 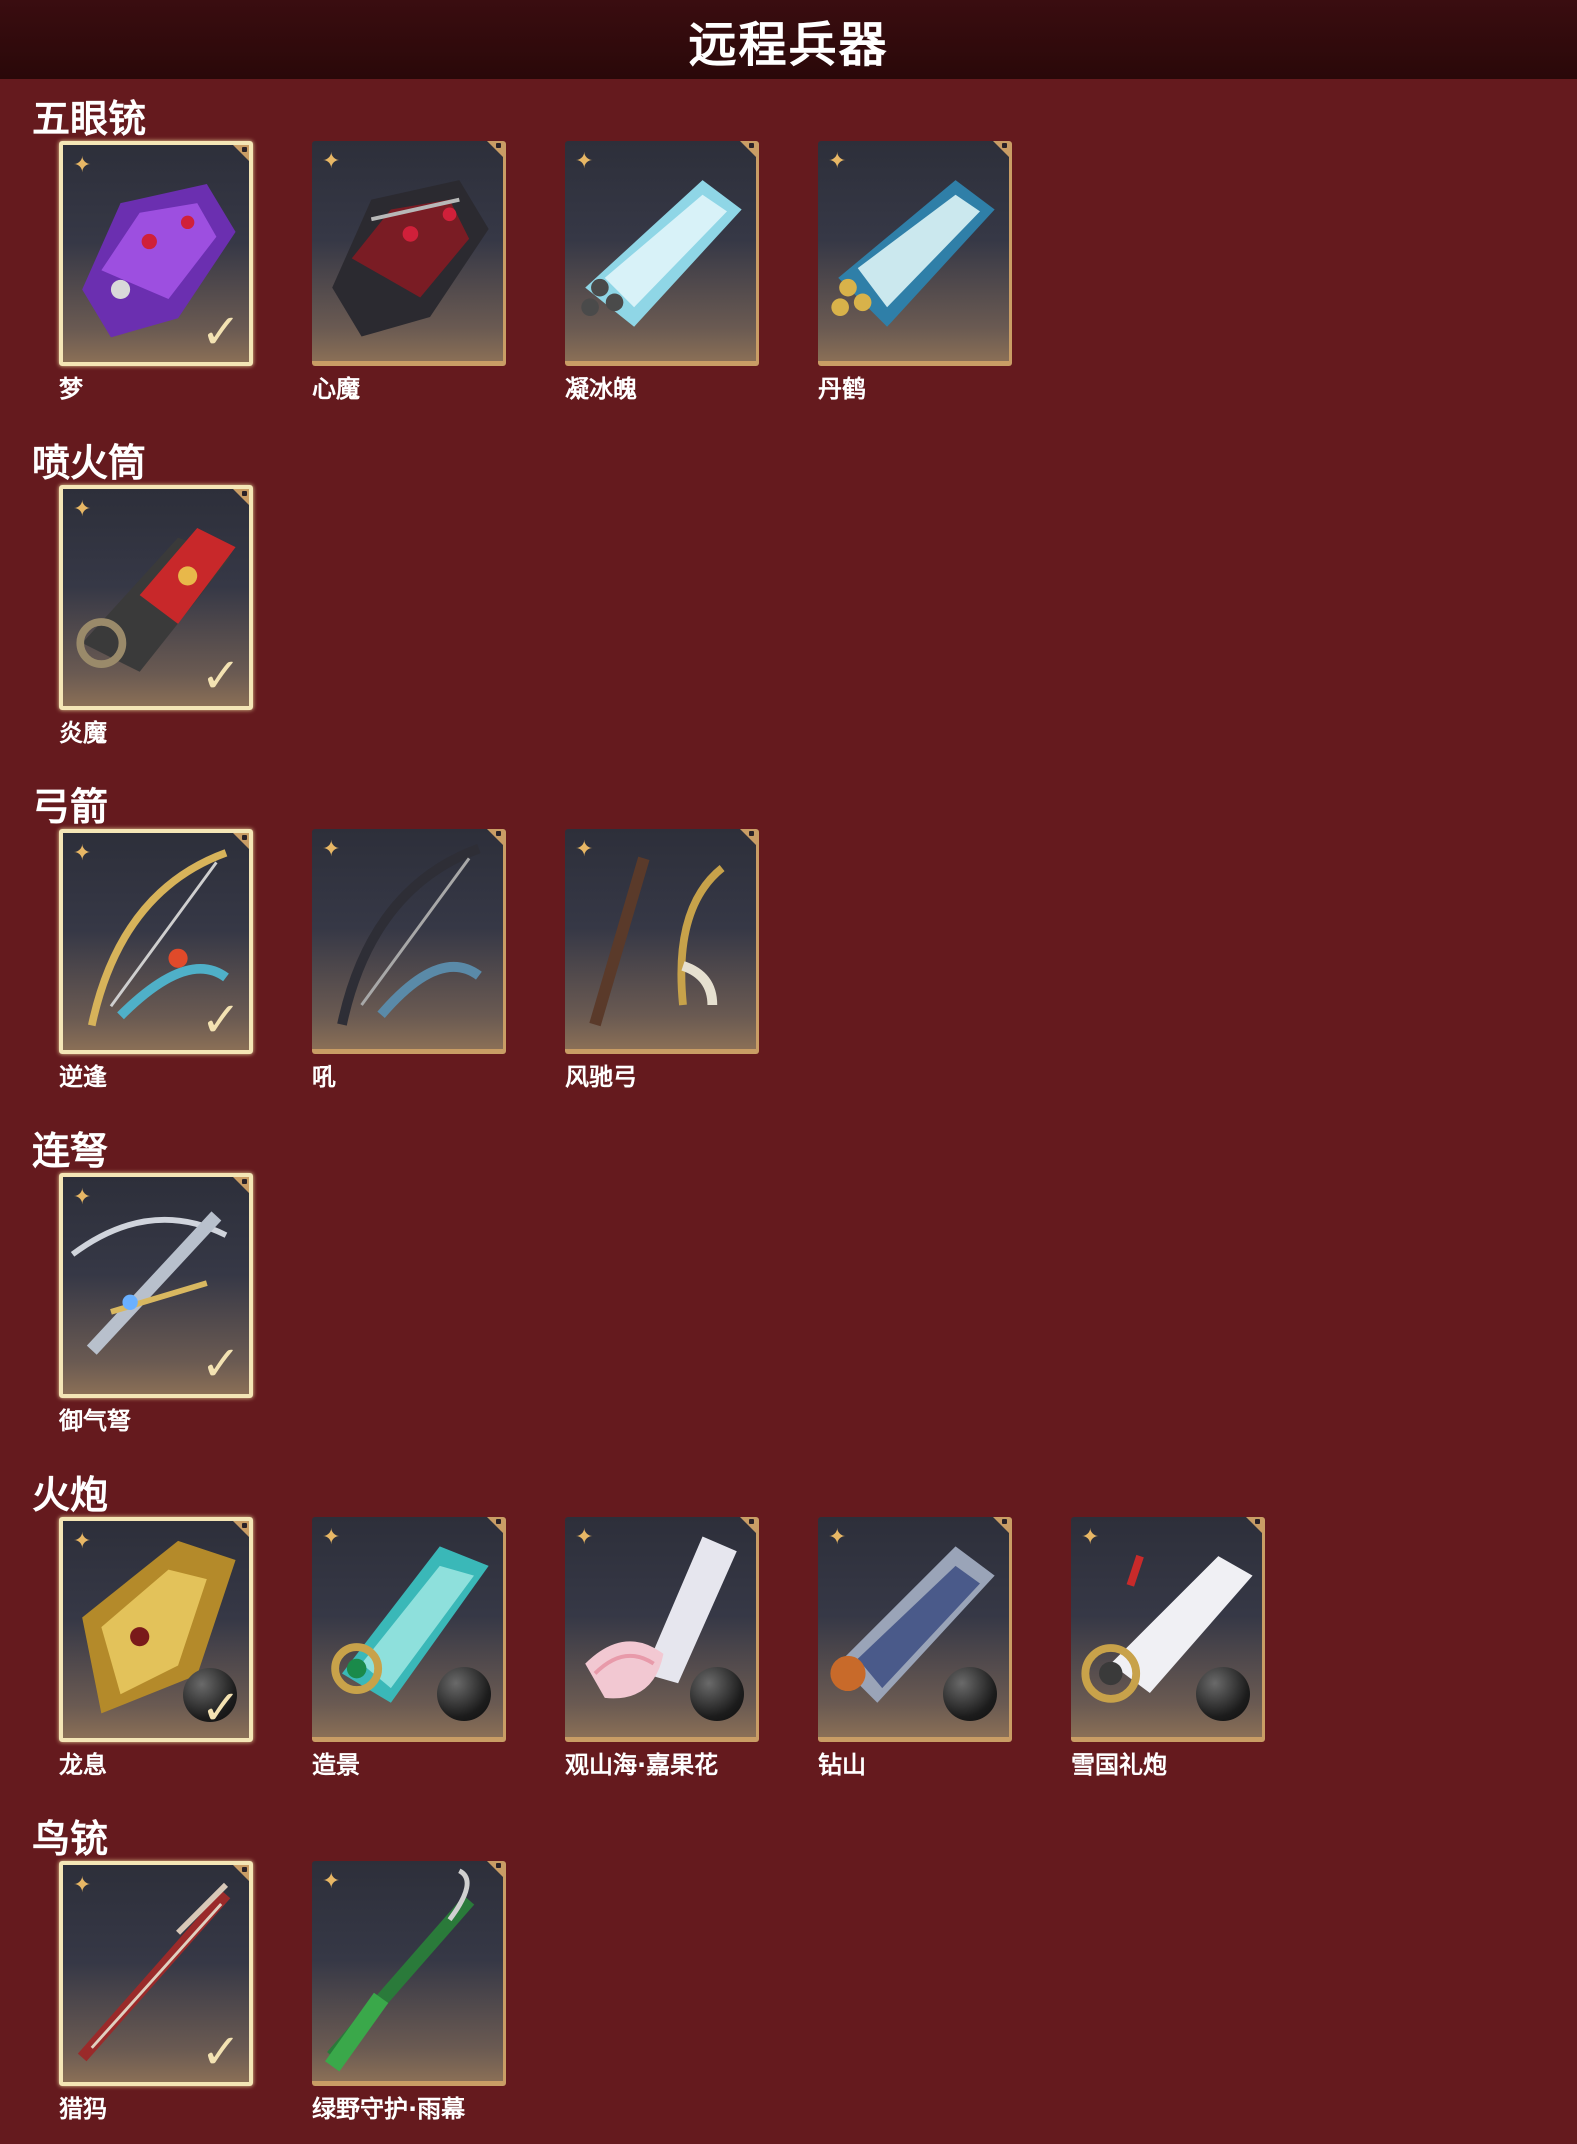 I want to click on red-dark-gun-icon, so click(x=410, y=258).